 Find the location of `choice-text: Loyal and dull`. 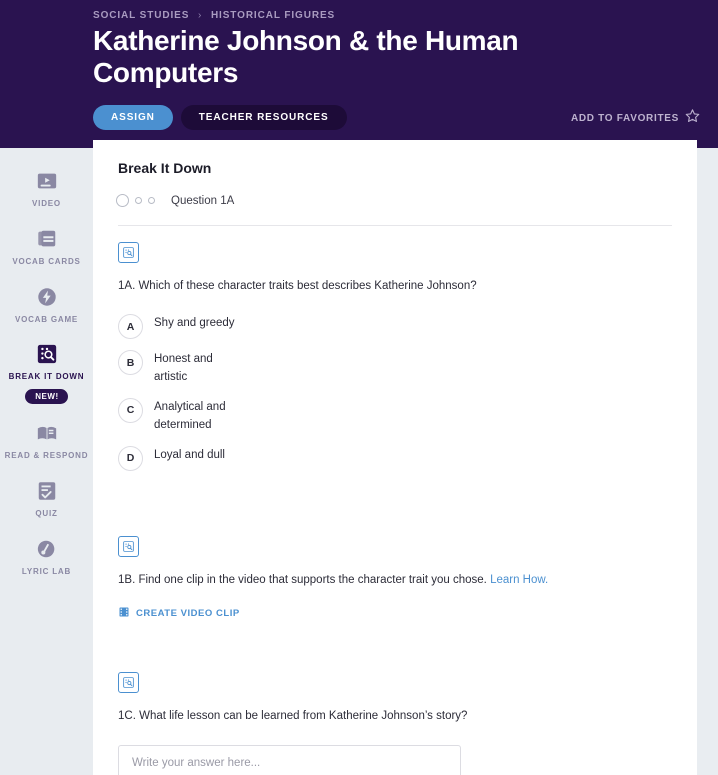

choice-text: Loyal and dull is located at coordinates (189, 454).